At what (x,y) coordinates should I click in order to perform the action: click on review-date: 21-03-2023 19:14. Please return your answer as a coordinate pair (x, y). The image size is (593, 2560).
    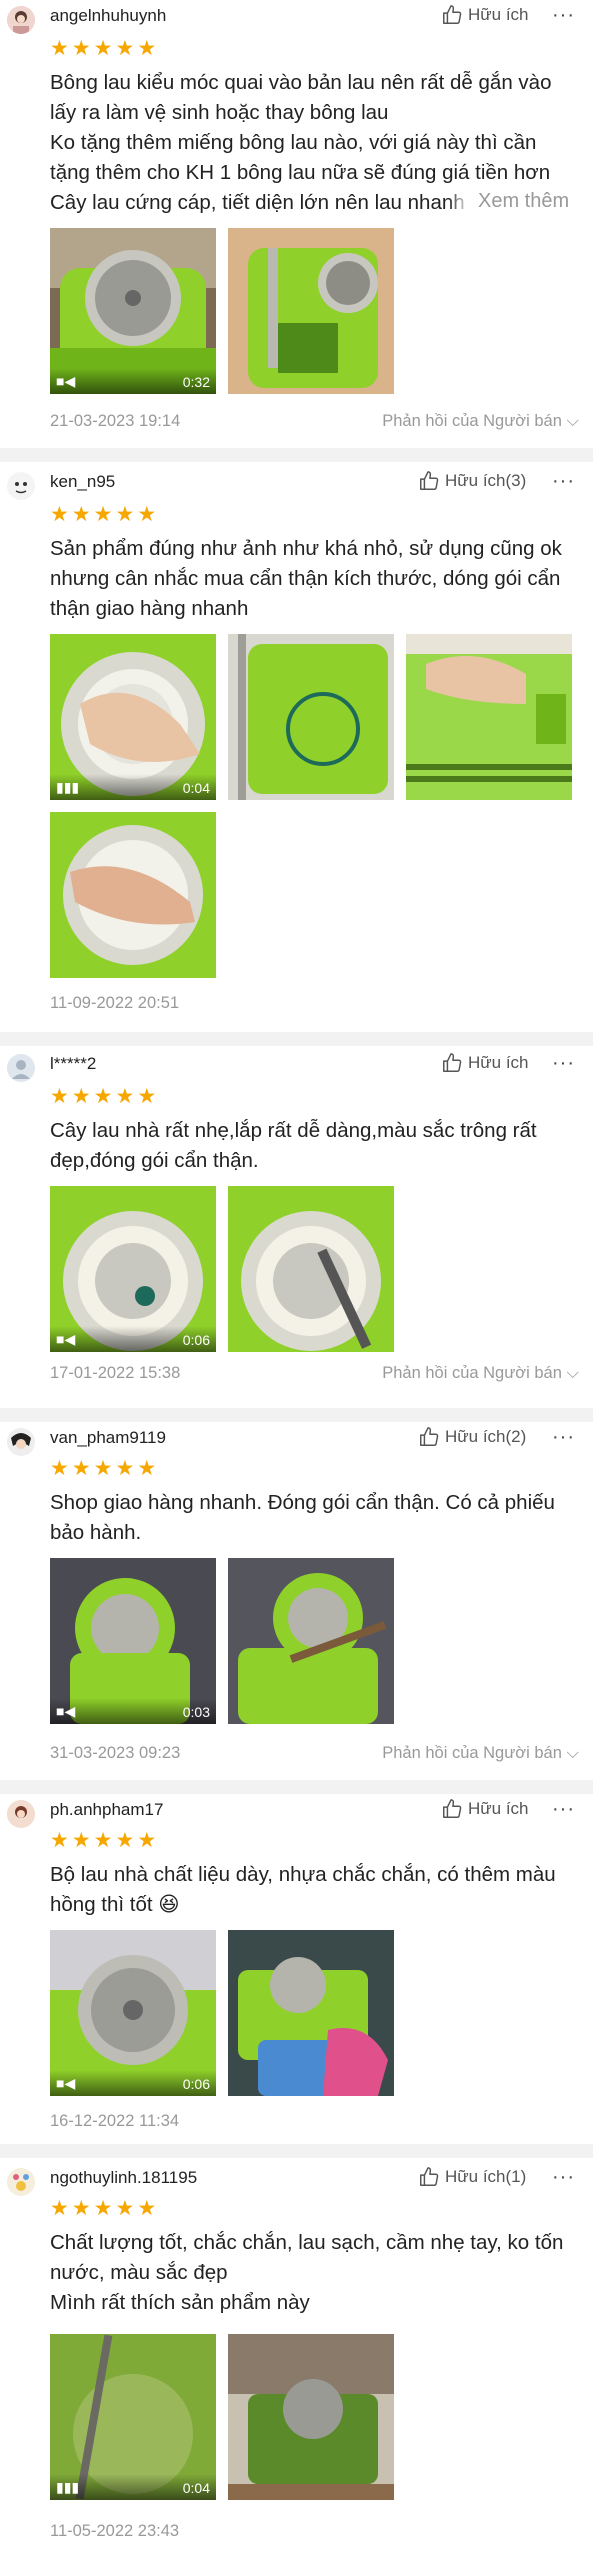
    Looking at the image, I should click on (115, 421).